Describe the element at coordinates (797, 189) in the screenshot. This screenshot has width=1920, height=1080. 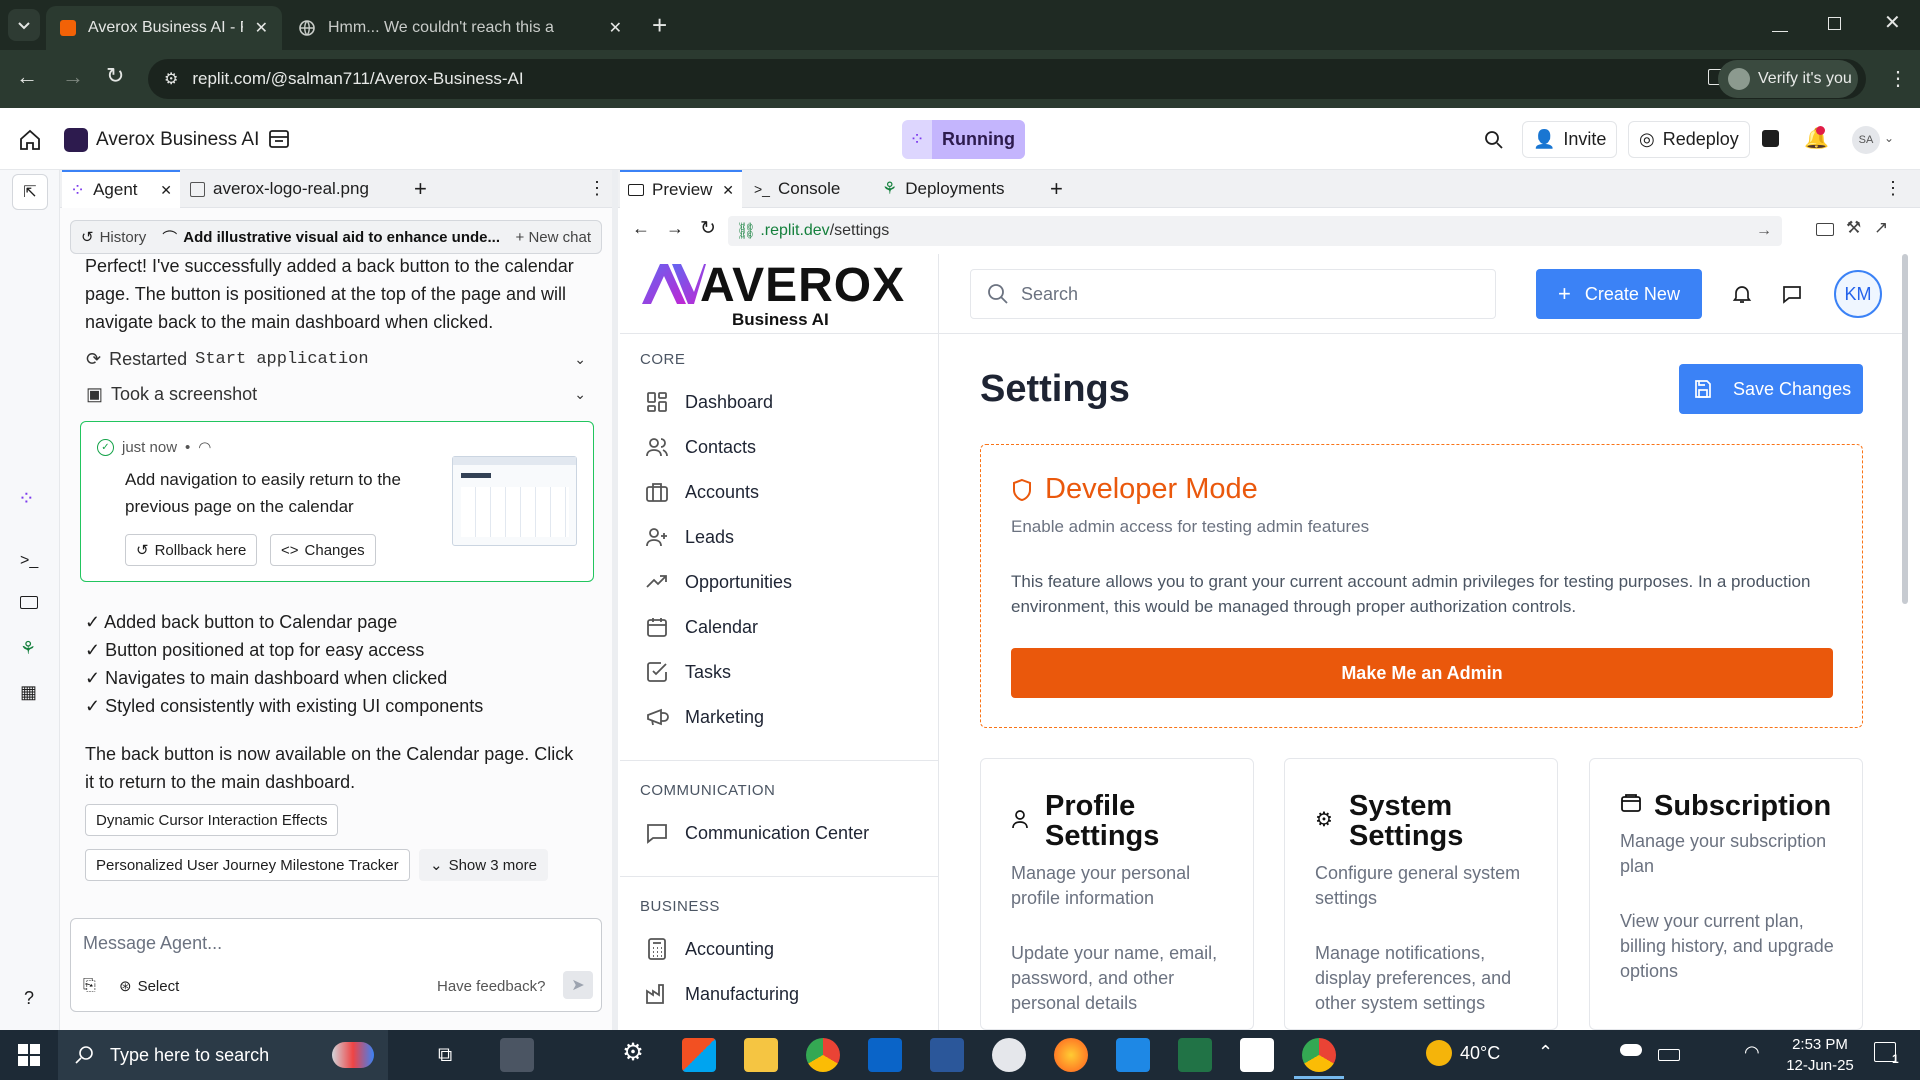
I see `tab-console: >_ Console` at that location.